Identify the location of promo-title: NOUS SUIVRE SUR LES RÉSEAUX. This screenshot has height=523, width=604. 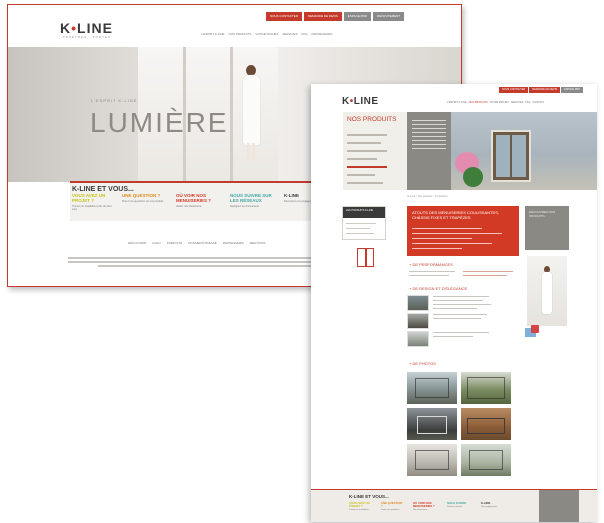
(251, 198).